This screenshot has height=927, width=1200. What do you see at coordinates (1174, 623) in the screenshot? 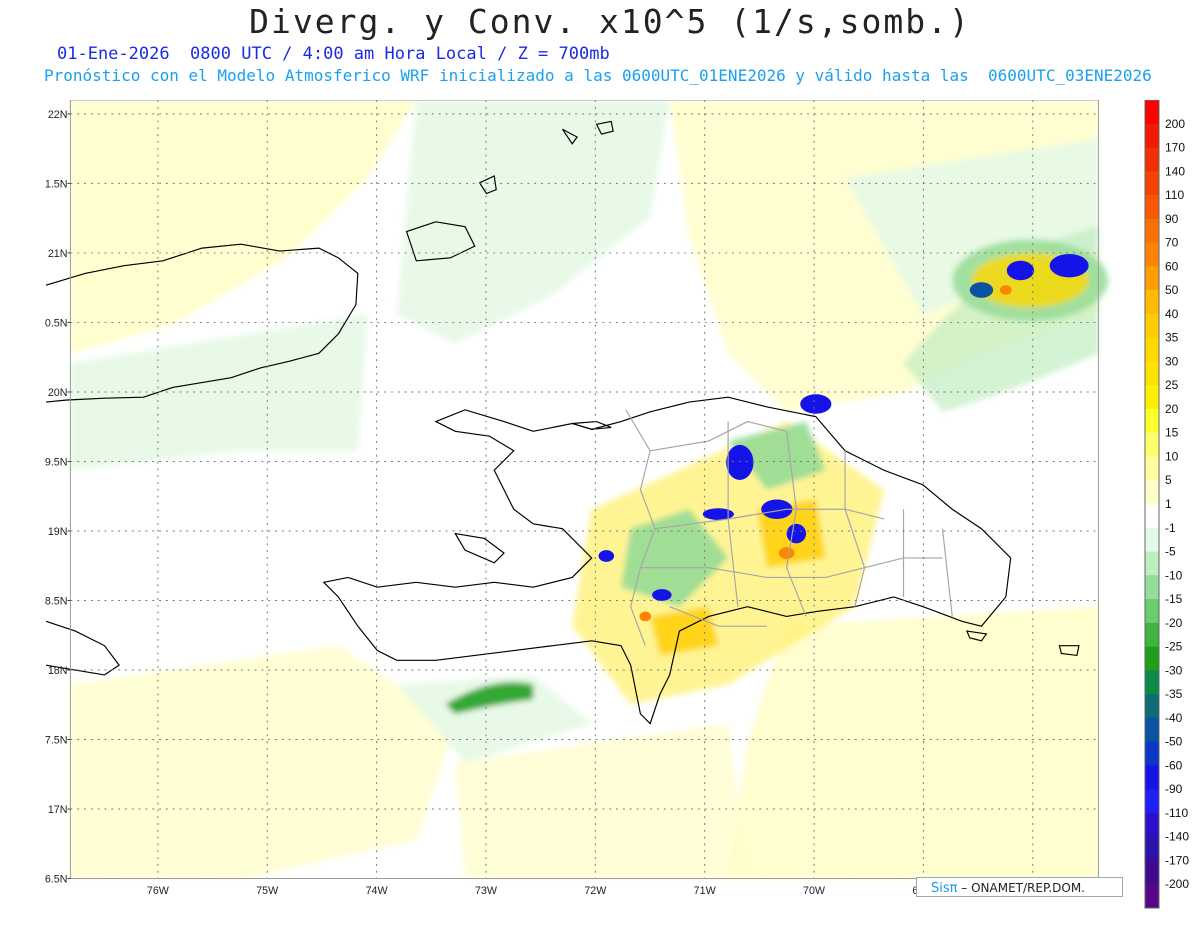
I see `colorbar-level-label: -20` at bounding box center [1174, 623].